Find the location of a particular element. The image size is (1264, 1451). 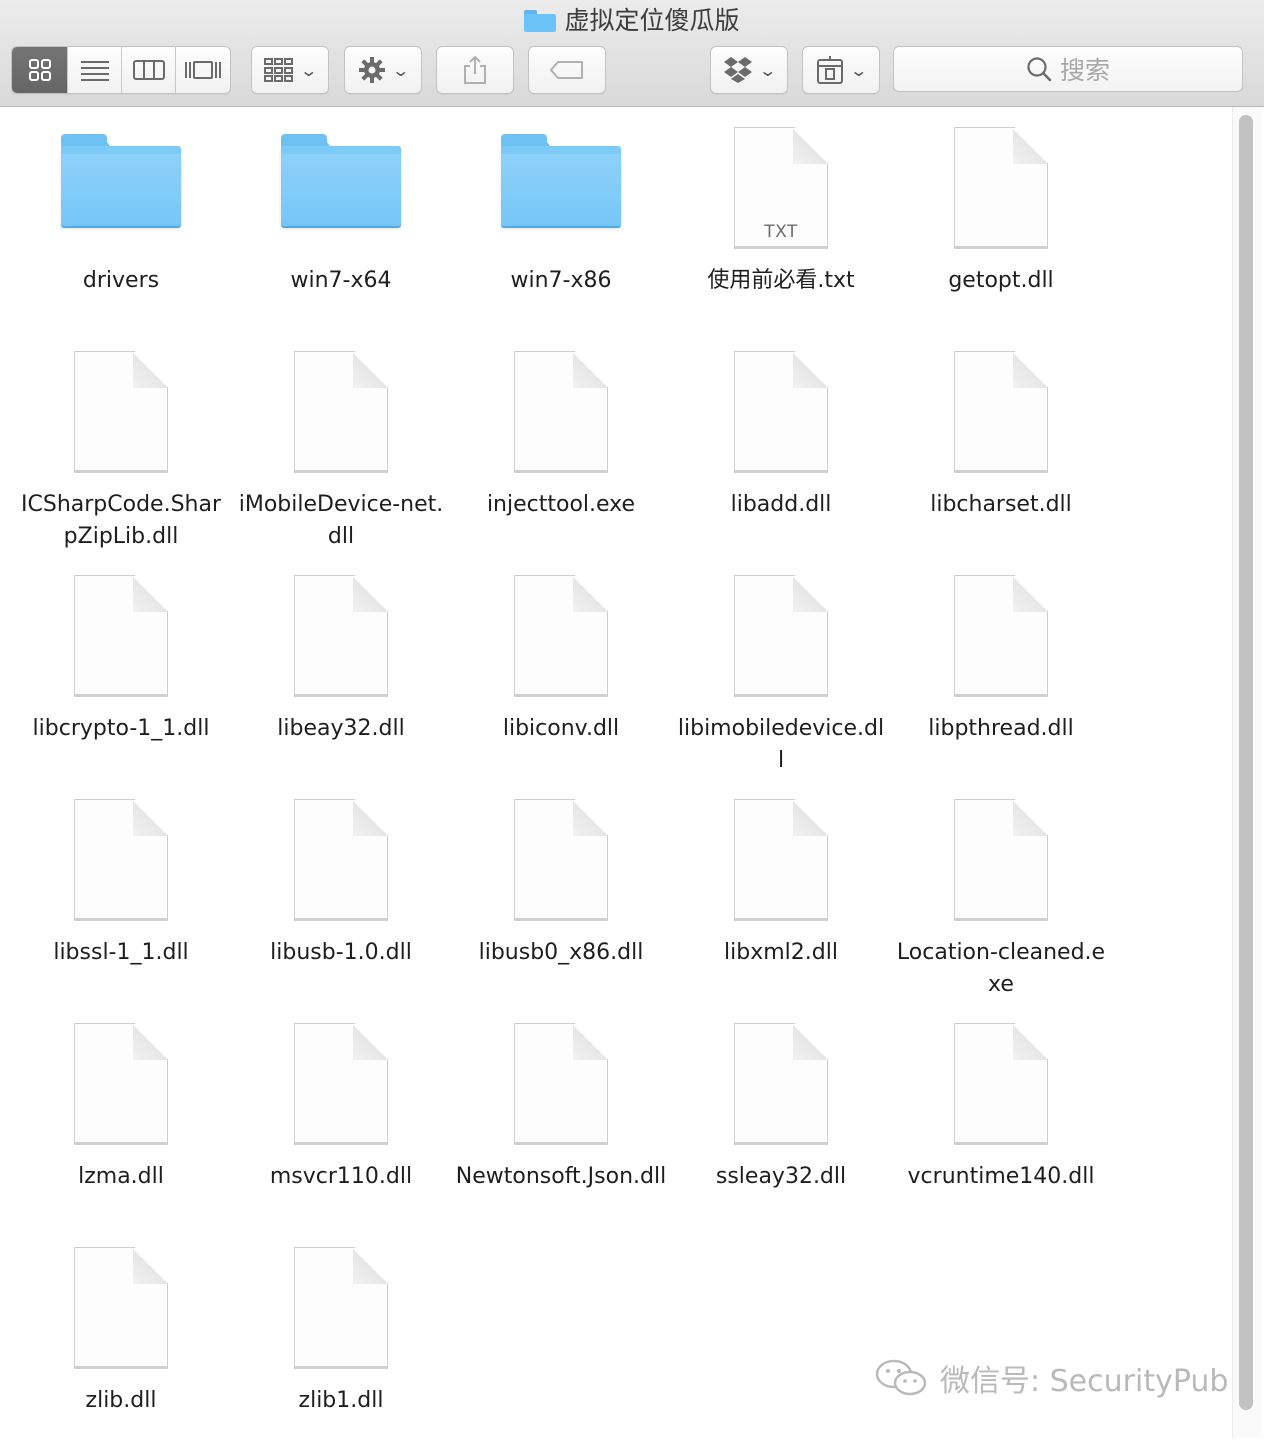

file-item: lzma.dll is located at coordinates (121, 1115).